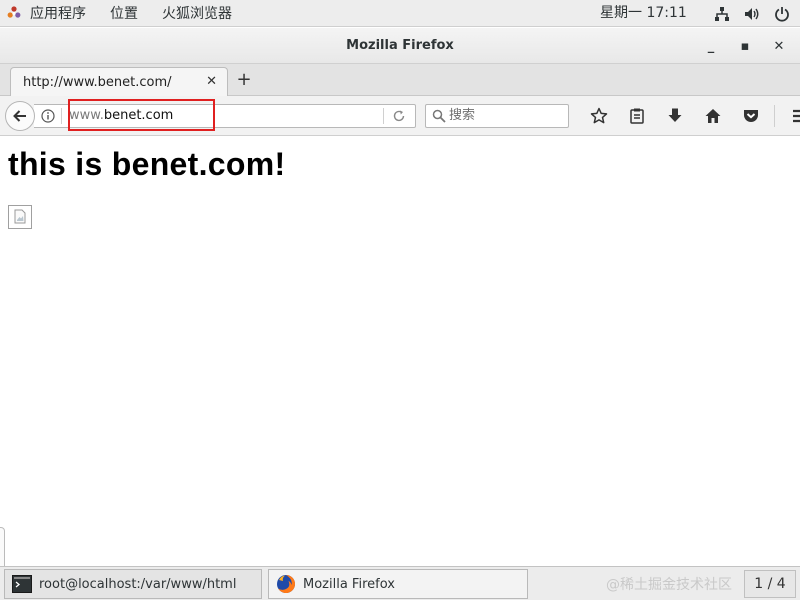 Image resolution: width=800 pixels, height=600 pixels. I want to click on home-icon, so click(713, 116).